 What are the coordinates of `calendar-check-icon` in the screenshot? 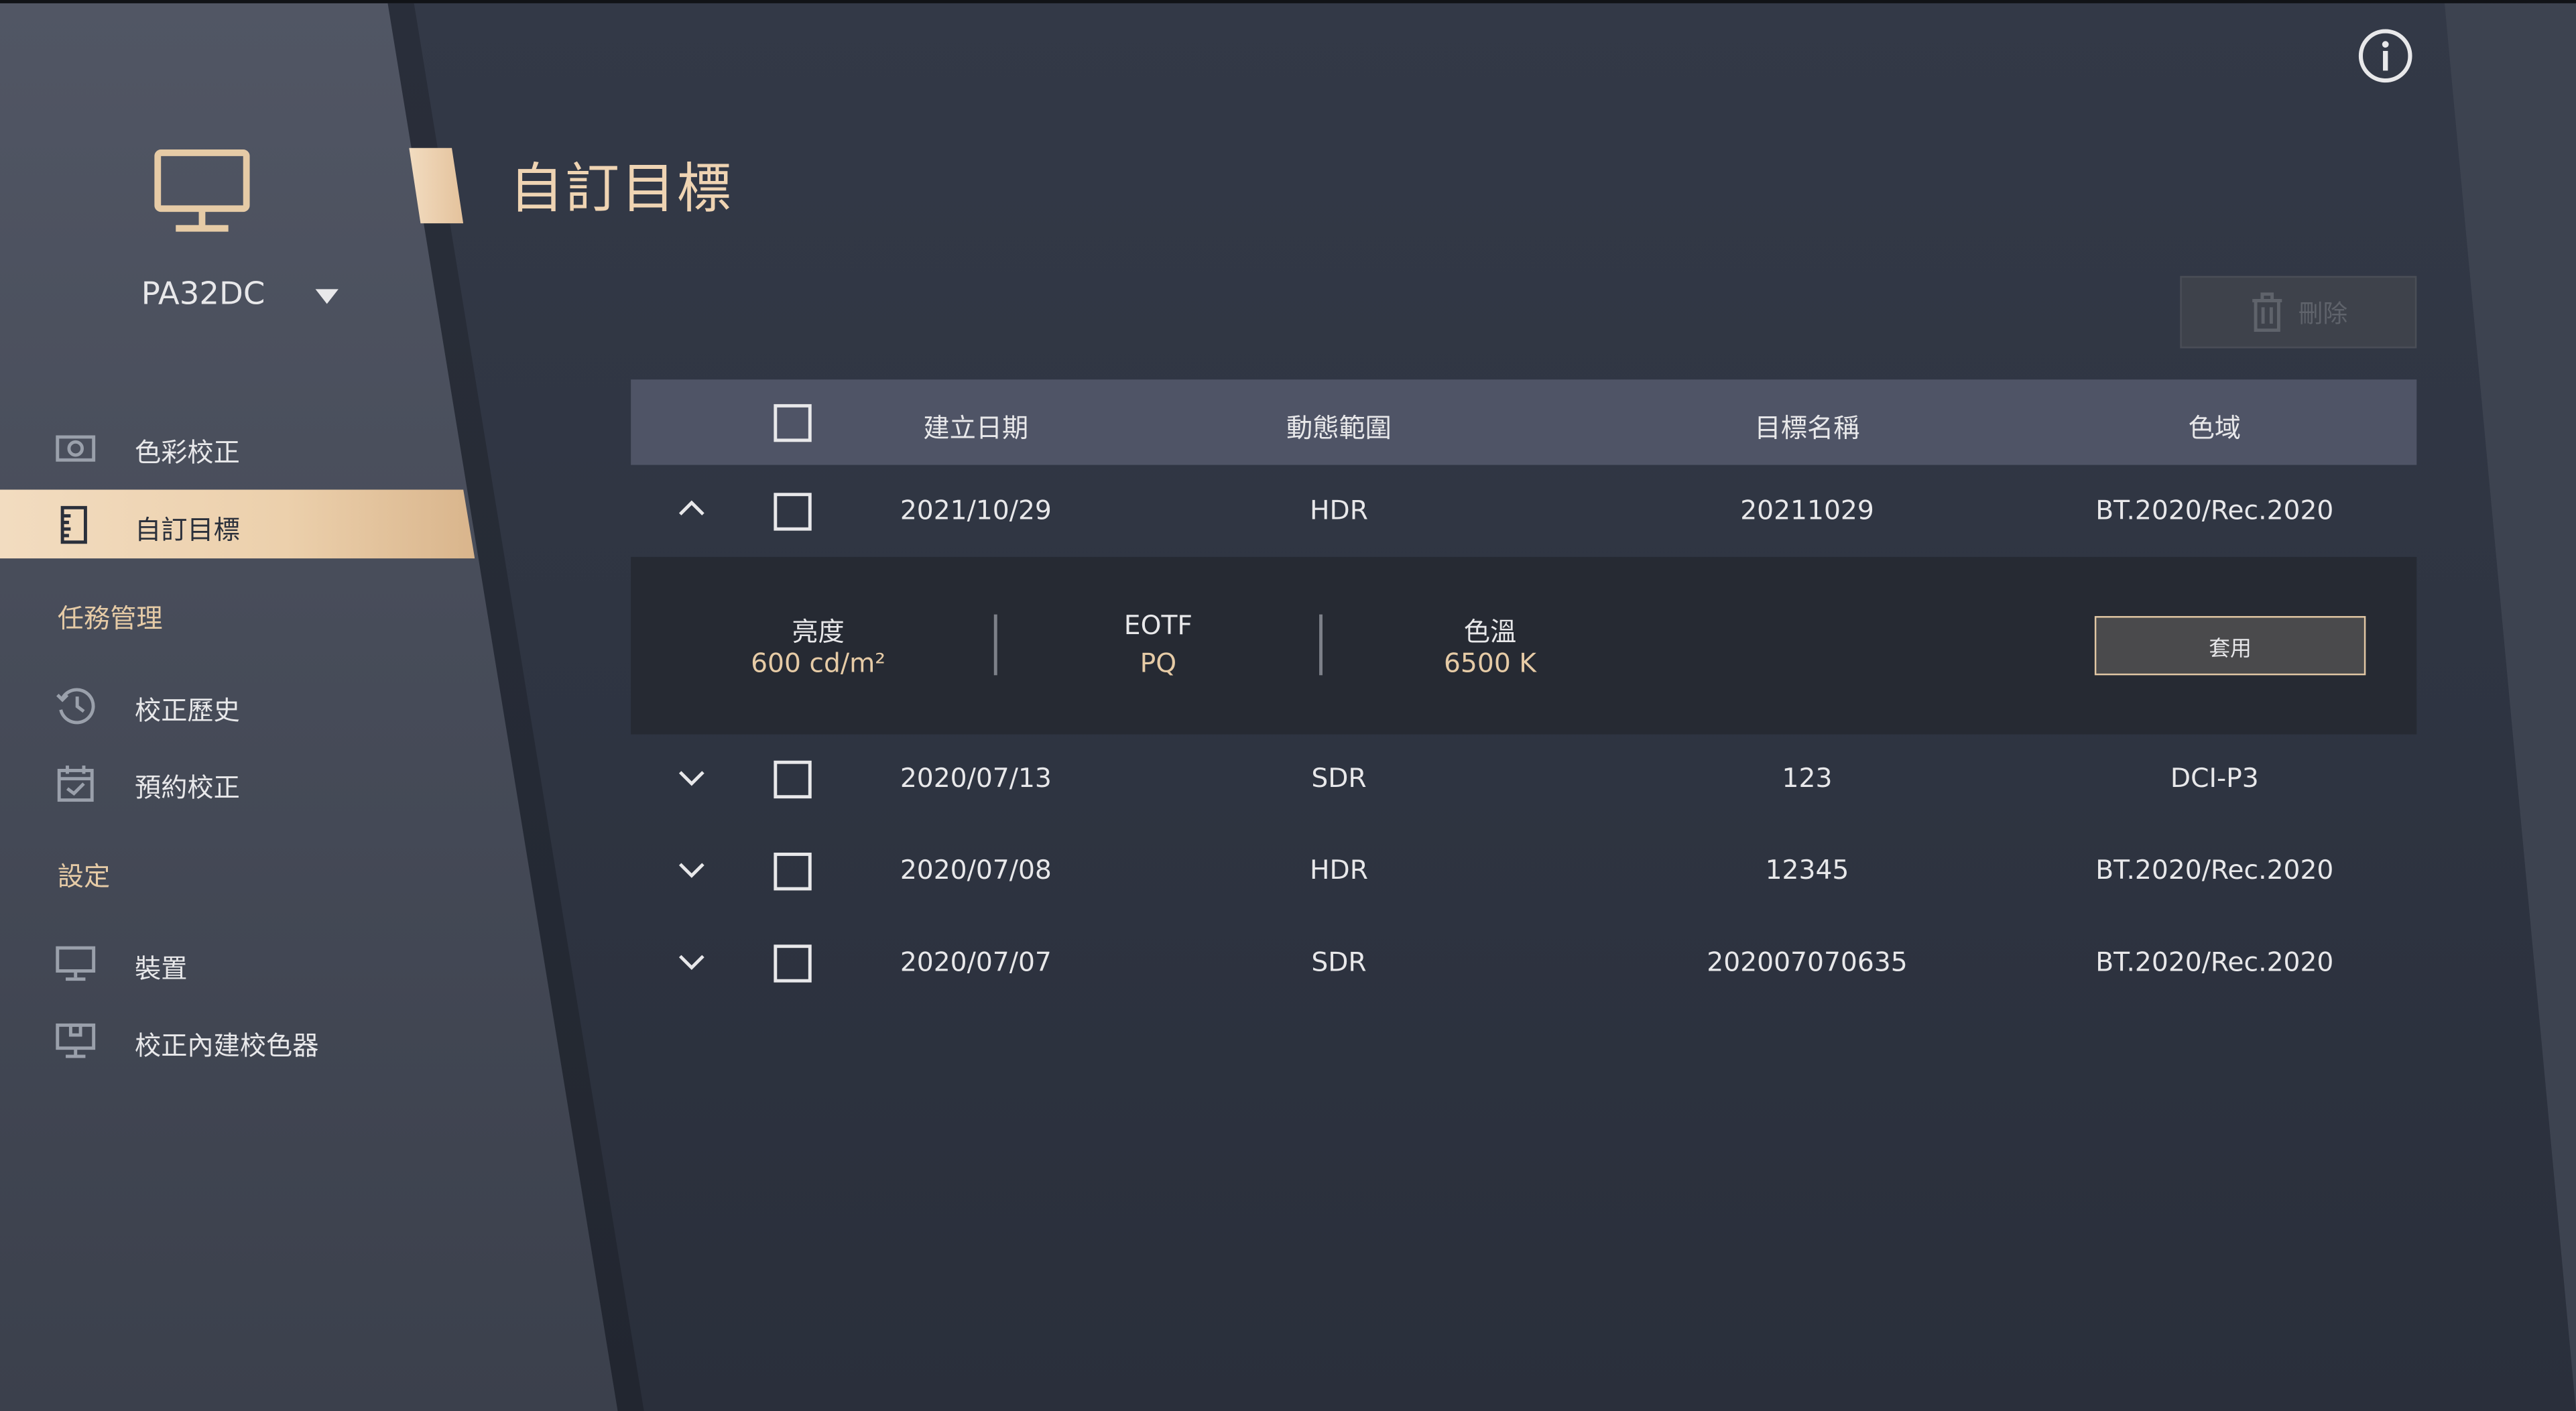 It's located at (75, 783).